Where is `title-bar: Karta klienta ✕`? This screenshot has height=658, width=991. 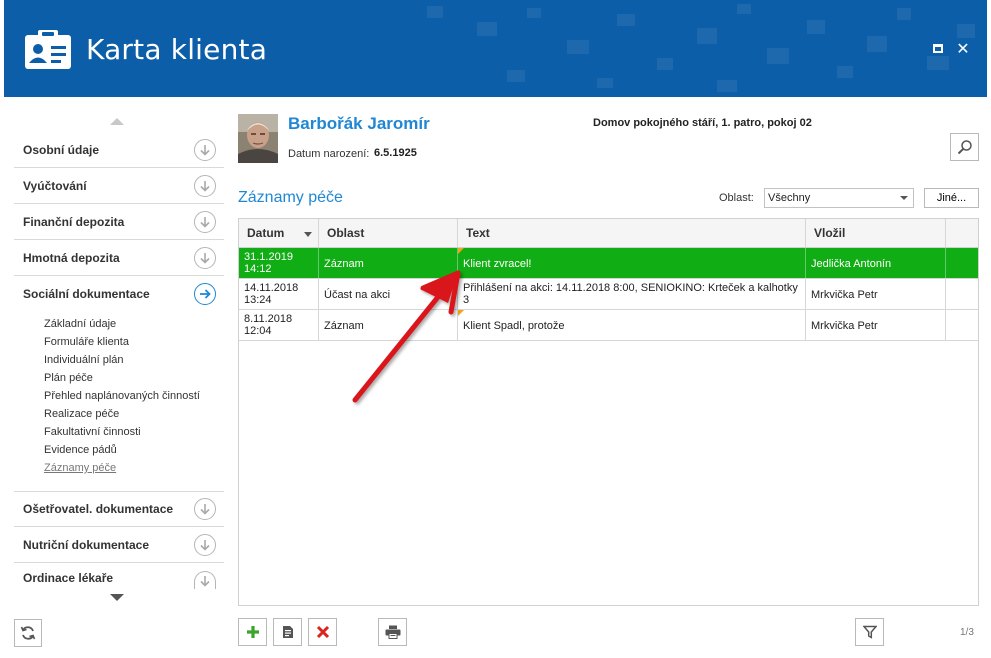 title-bar: Karta klienta ✕ is located at coordinates (495, 48).